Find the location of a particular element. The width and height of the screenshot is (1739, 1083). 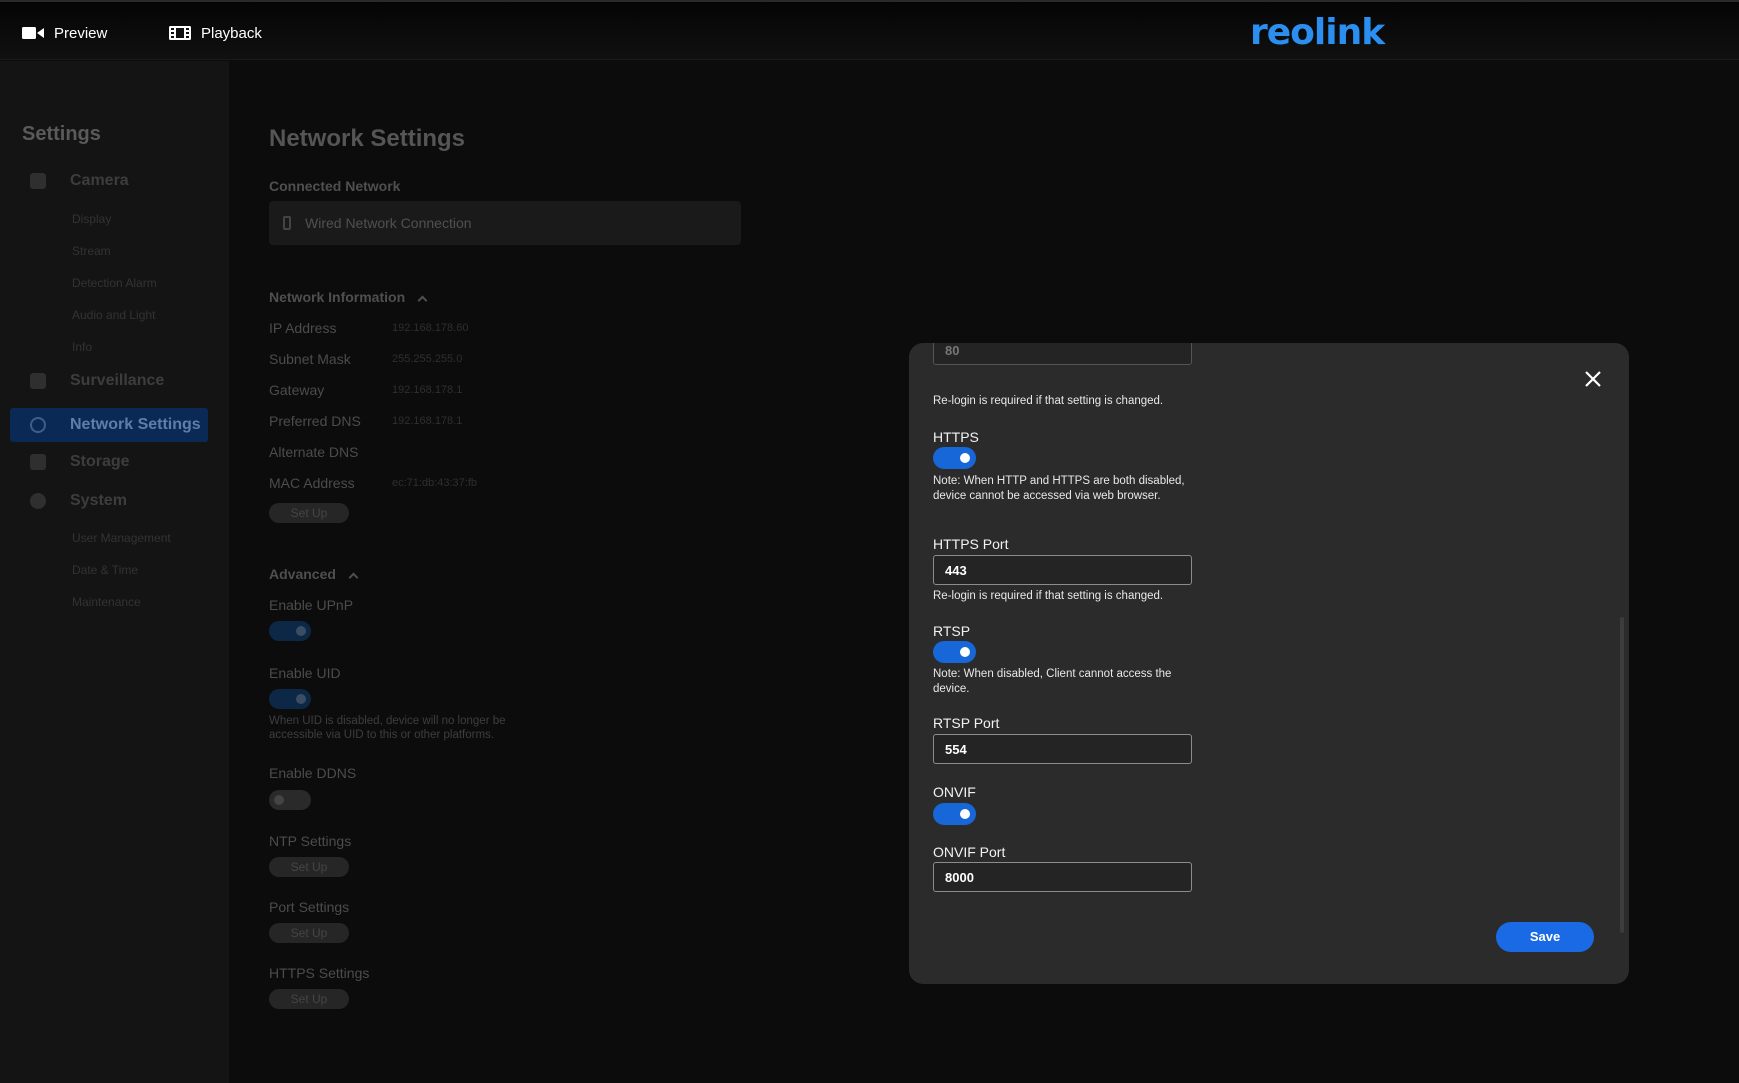

https-setup-button: Set Up is located at coordinates (309, 999).